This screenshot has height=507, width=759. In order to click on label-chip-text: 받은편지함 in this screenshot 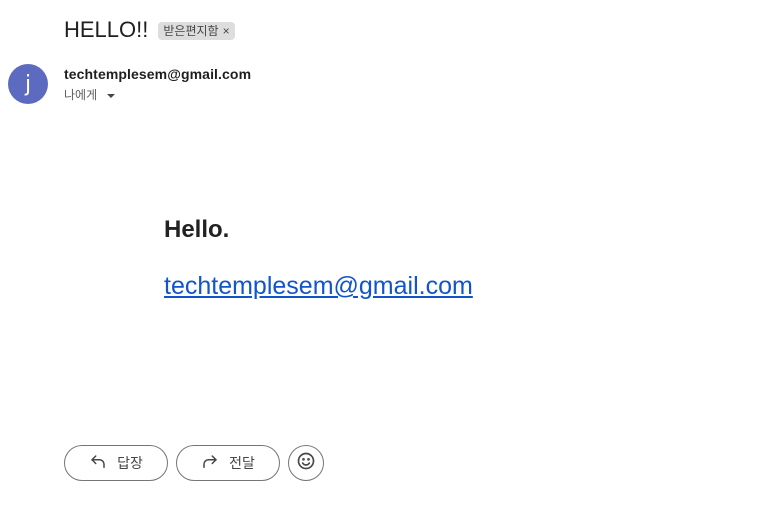, I will do `click(191, 31)`.